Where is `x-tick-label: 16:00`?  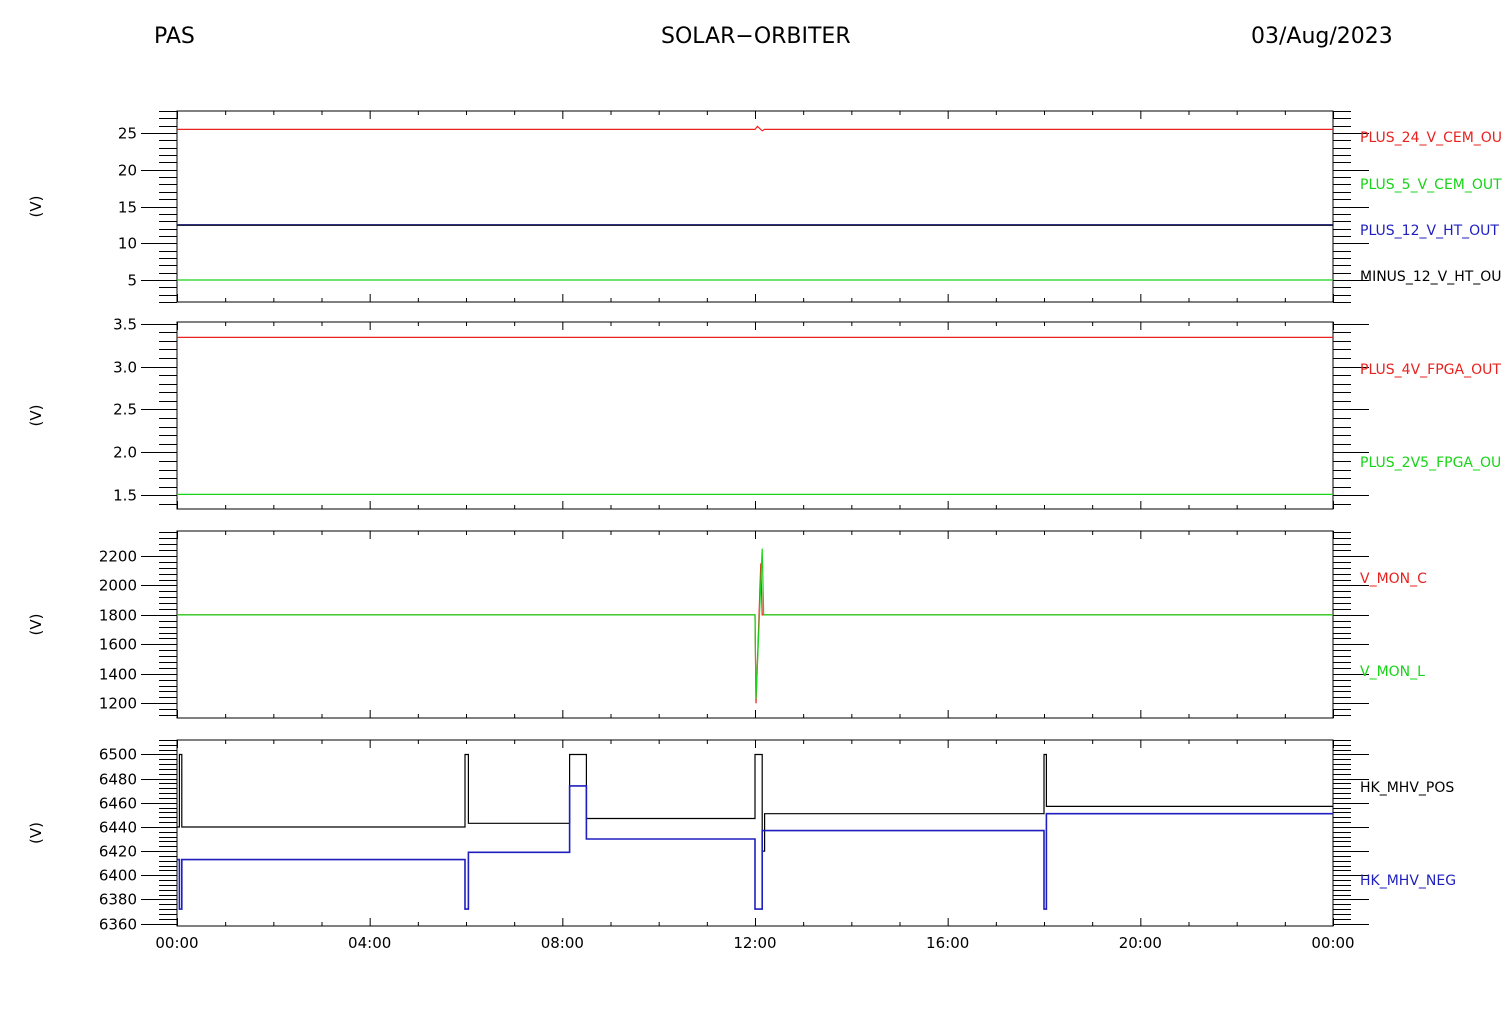
x-tick-label: 16:00 is located at coordinates (947, 943).